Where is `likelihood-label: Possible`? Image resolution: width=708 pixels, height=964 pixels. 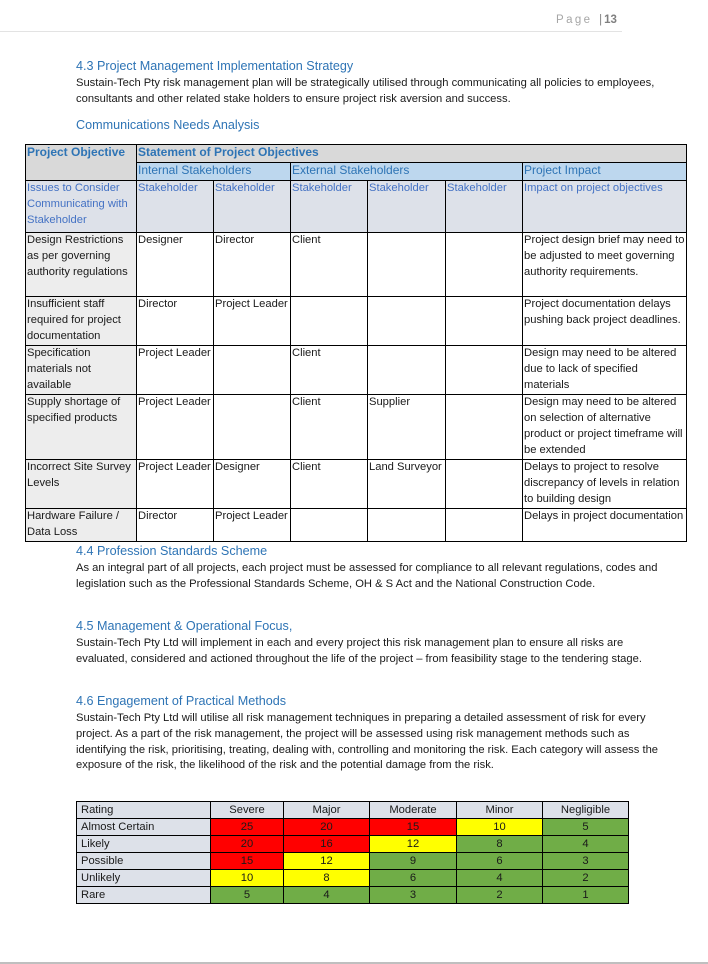
likelihood-label: Possible is located at coordinates (143, 861).